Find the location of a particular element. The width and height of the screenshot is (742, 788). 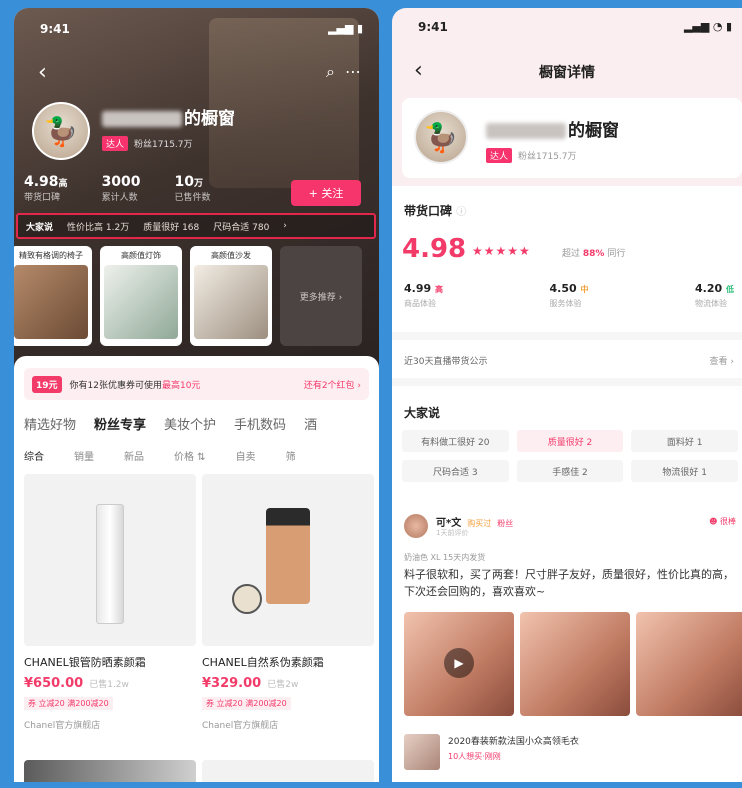

tab-wine: 酒 is located at coordinates (310, 423).